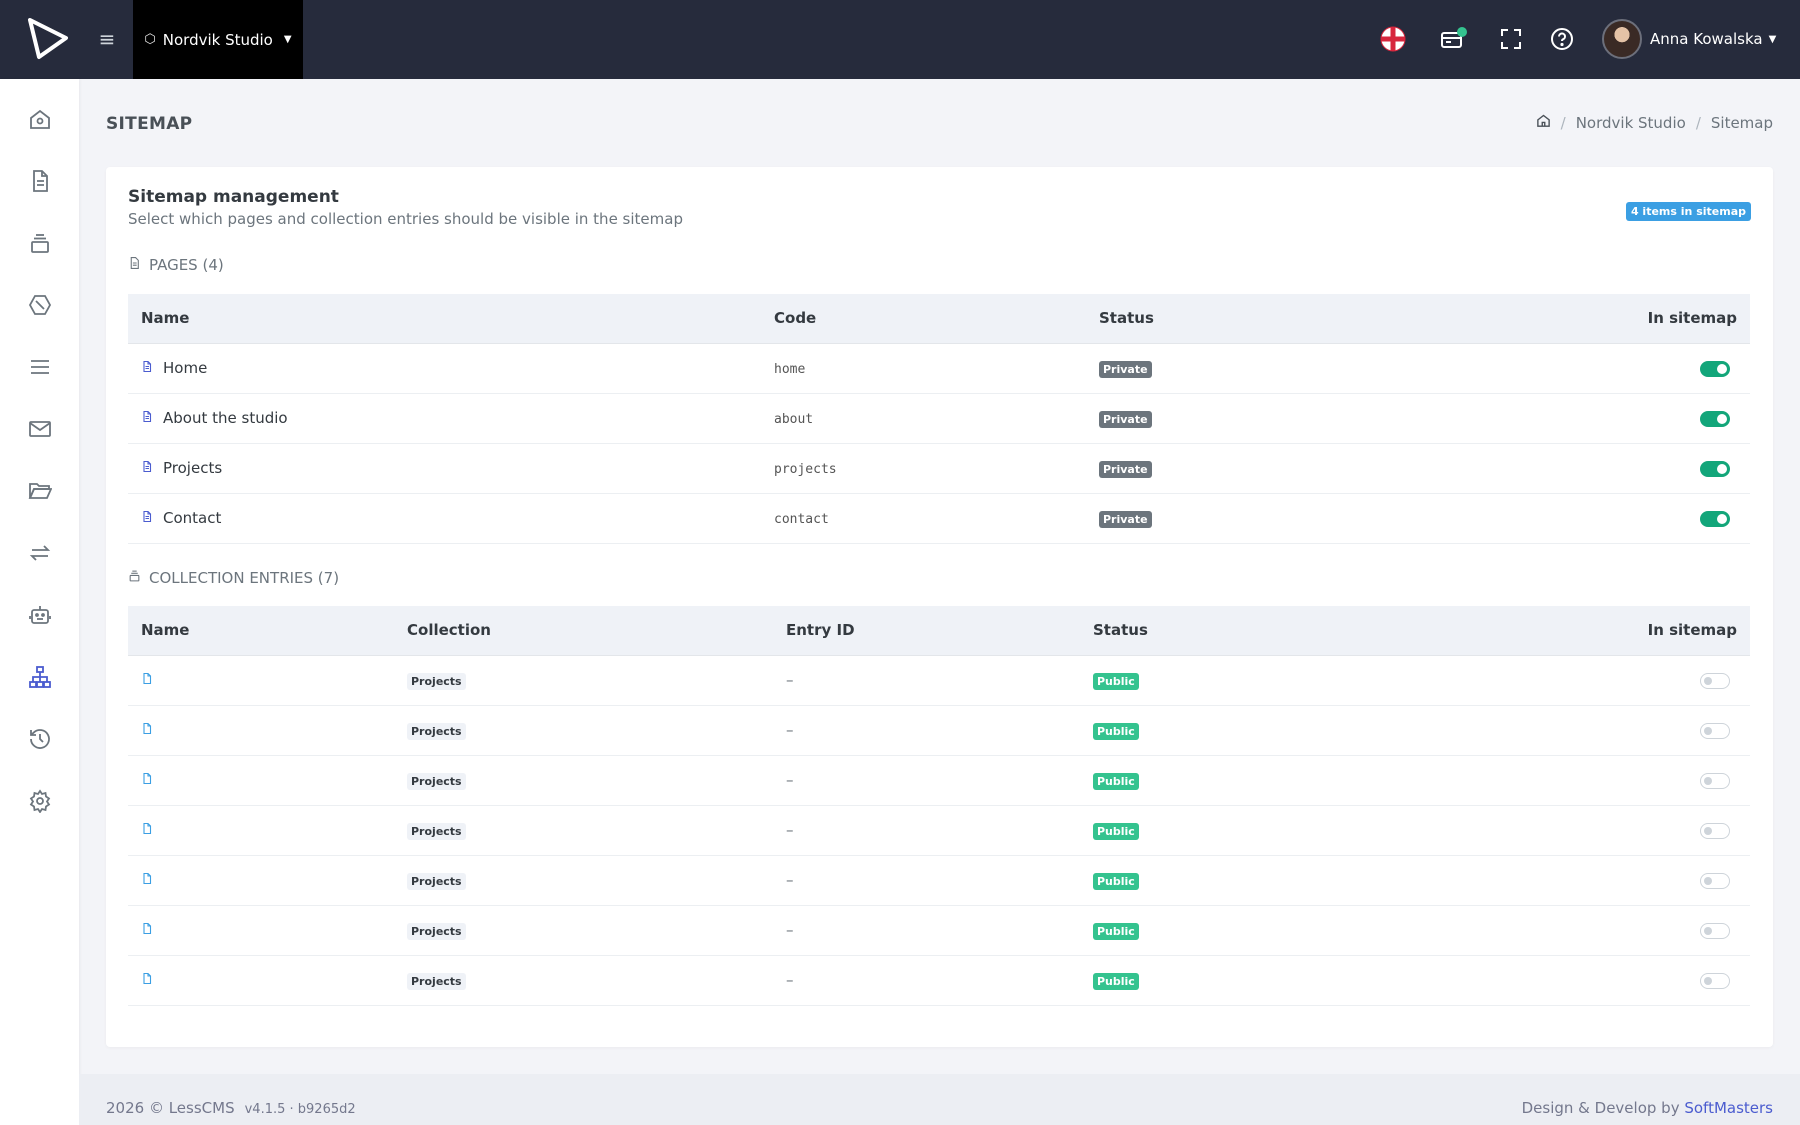 The width and height of the screenshot is (1800, 1125). I want to click on page-name: Contact, so click(192, 518).